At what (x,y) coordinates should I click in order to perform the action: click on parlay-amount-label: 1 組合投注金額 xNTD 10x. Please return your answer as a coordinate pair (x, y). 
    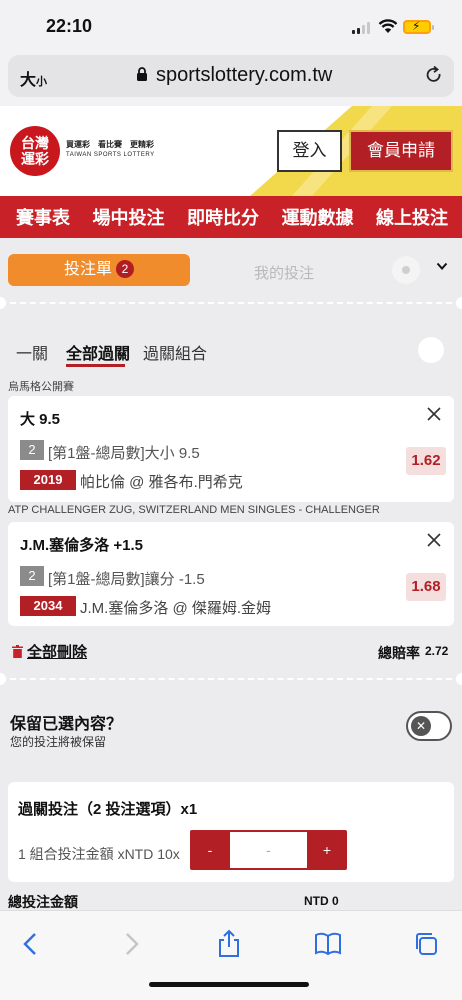
    Looking at the image, I should click on (99, 854).